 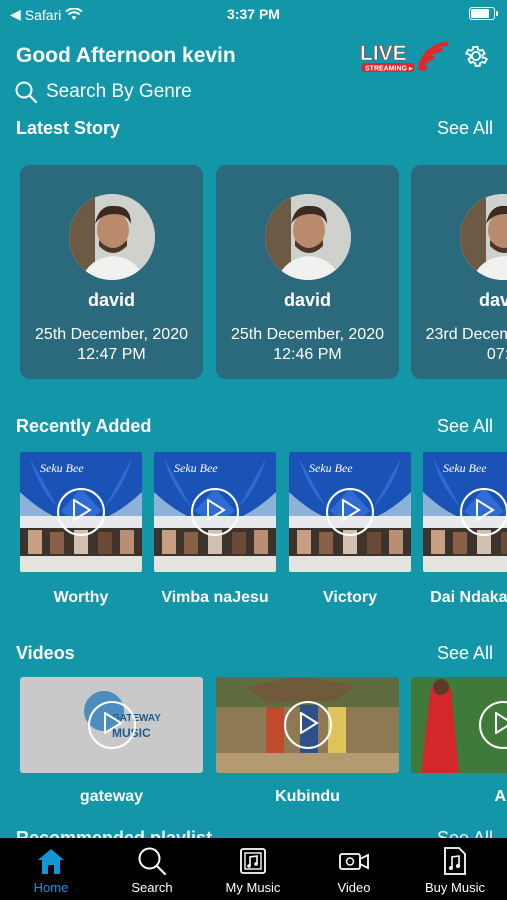 I want to click on story-time: 07:2, so click(x=496, y=354).